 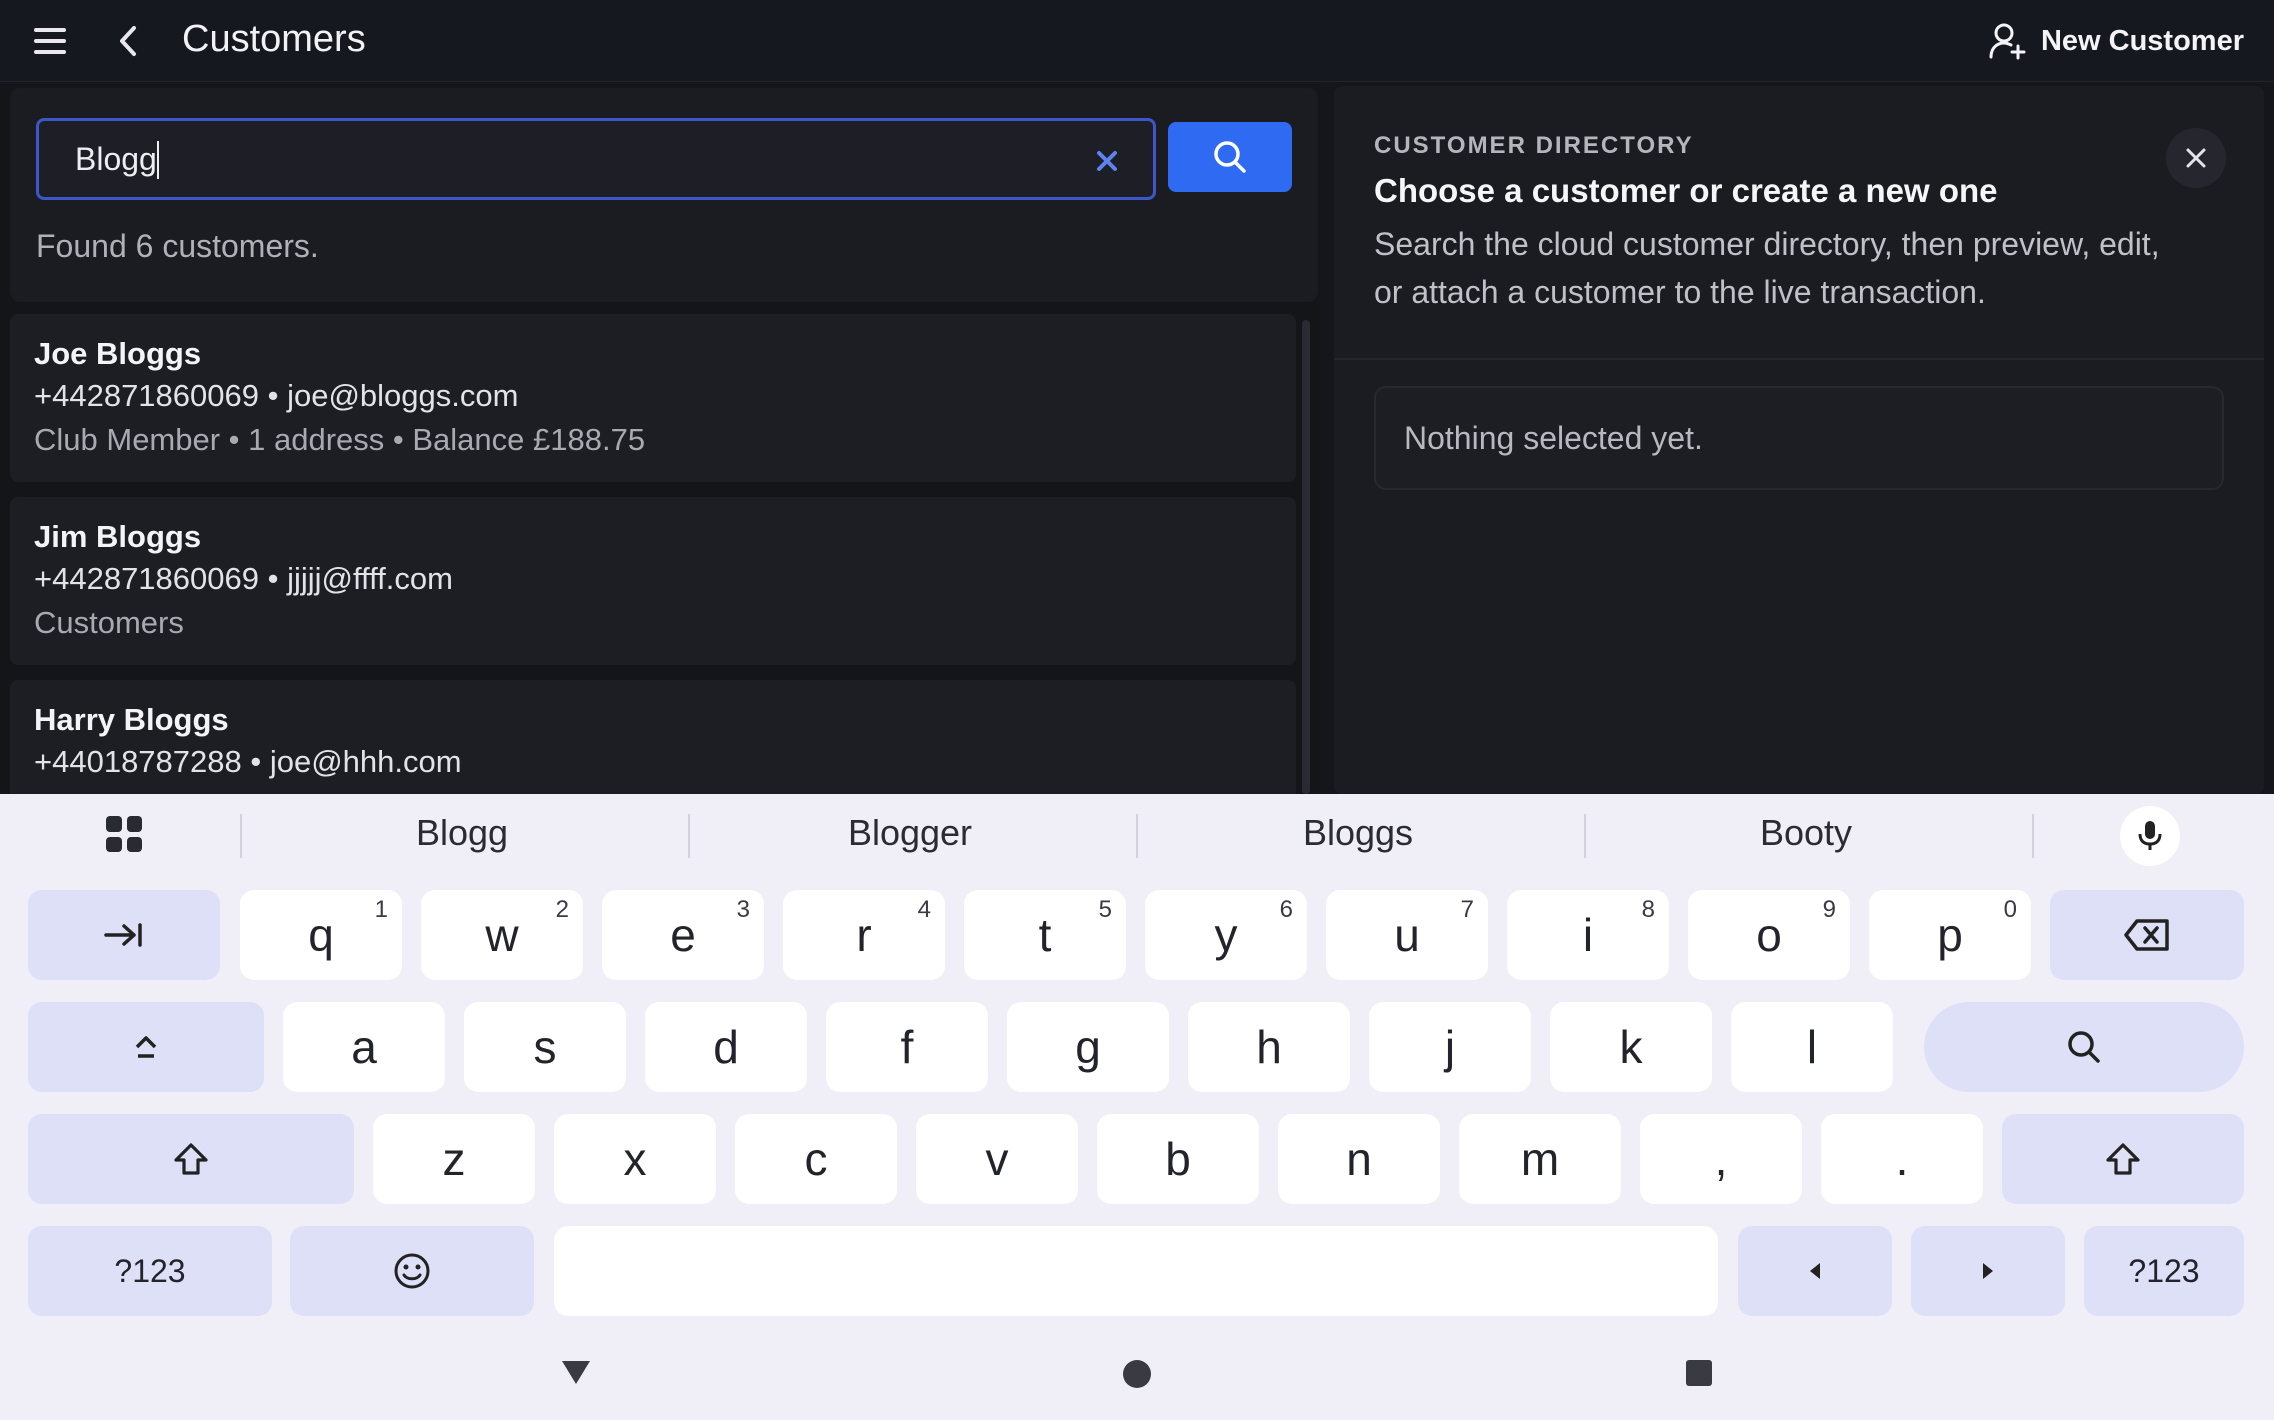 What do you see at coordinates (1806, 833) in the screenshot?
I see `suggestion-4: Booty` at bounding box center [1806, 833].